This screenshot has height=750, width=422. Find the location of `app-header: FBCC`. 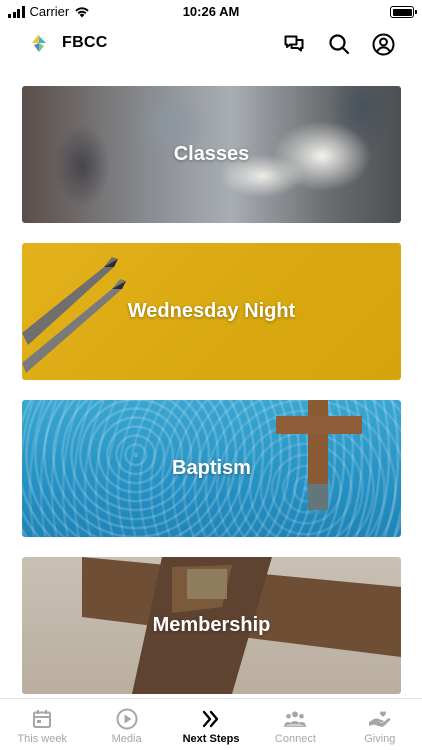

app-header: FBCC is located at coordinates (211, 44).